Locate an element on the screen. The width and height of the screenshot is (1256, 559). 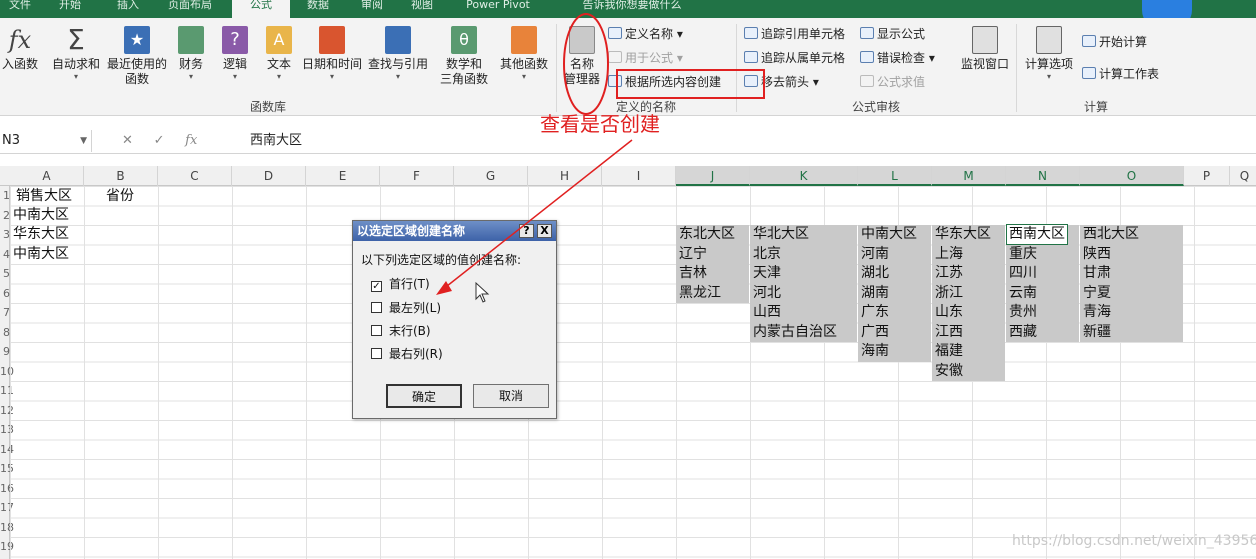
name-box: N3 ▼ is located at coordinates (46, 141).